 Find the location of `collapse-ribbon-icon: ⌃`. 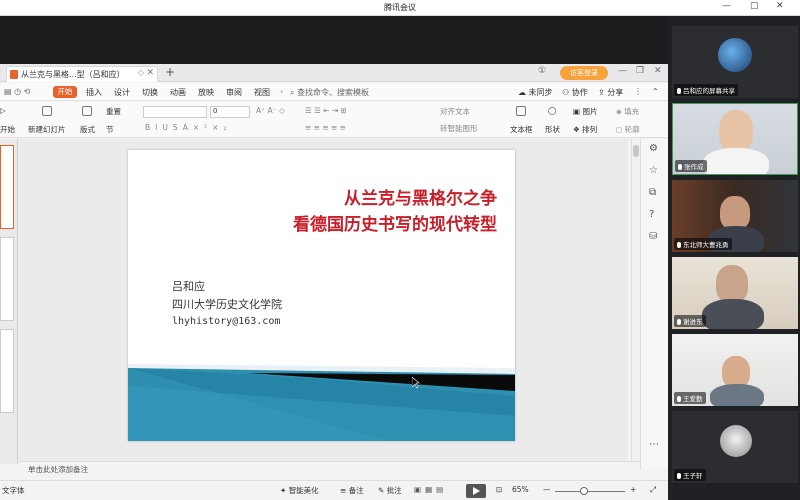

collapse-ribbon-icon: ⌃ is located at coordinates (655, 91).